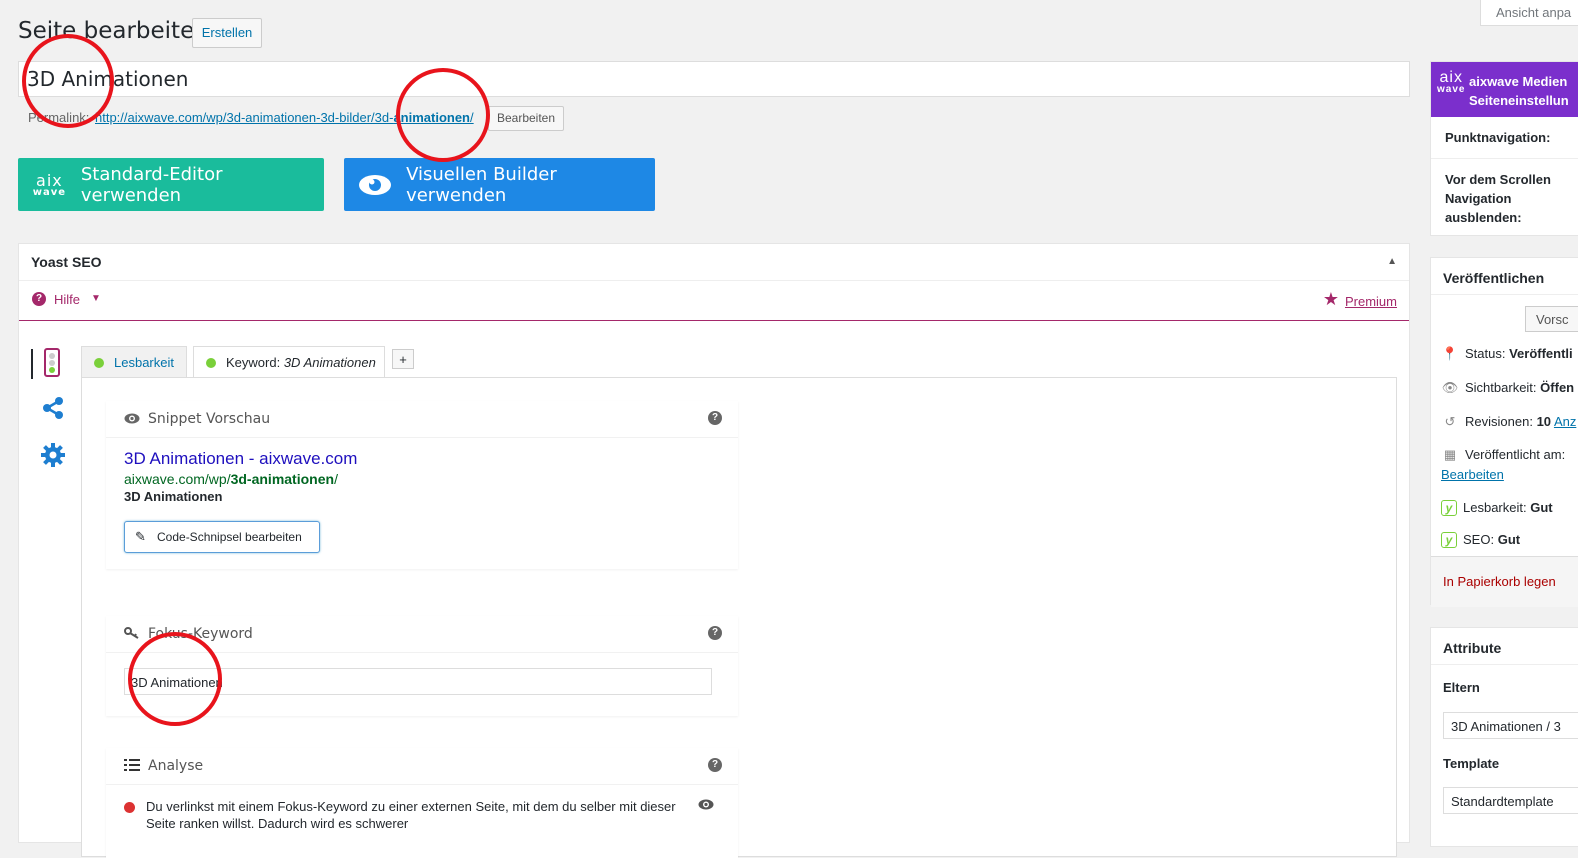 The image size is (1578, 858). What do you see at coordinates (1371, 301) in the screenshot?
I see `premium-link: Premium` at bounding box center [1371, 301].